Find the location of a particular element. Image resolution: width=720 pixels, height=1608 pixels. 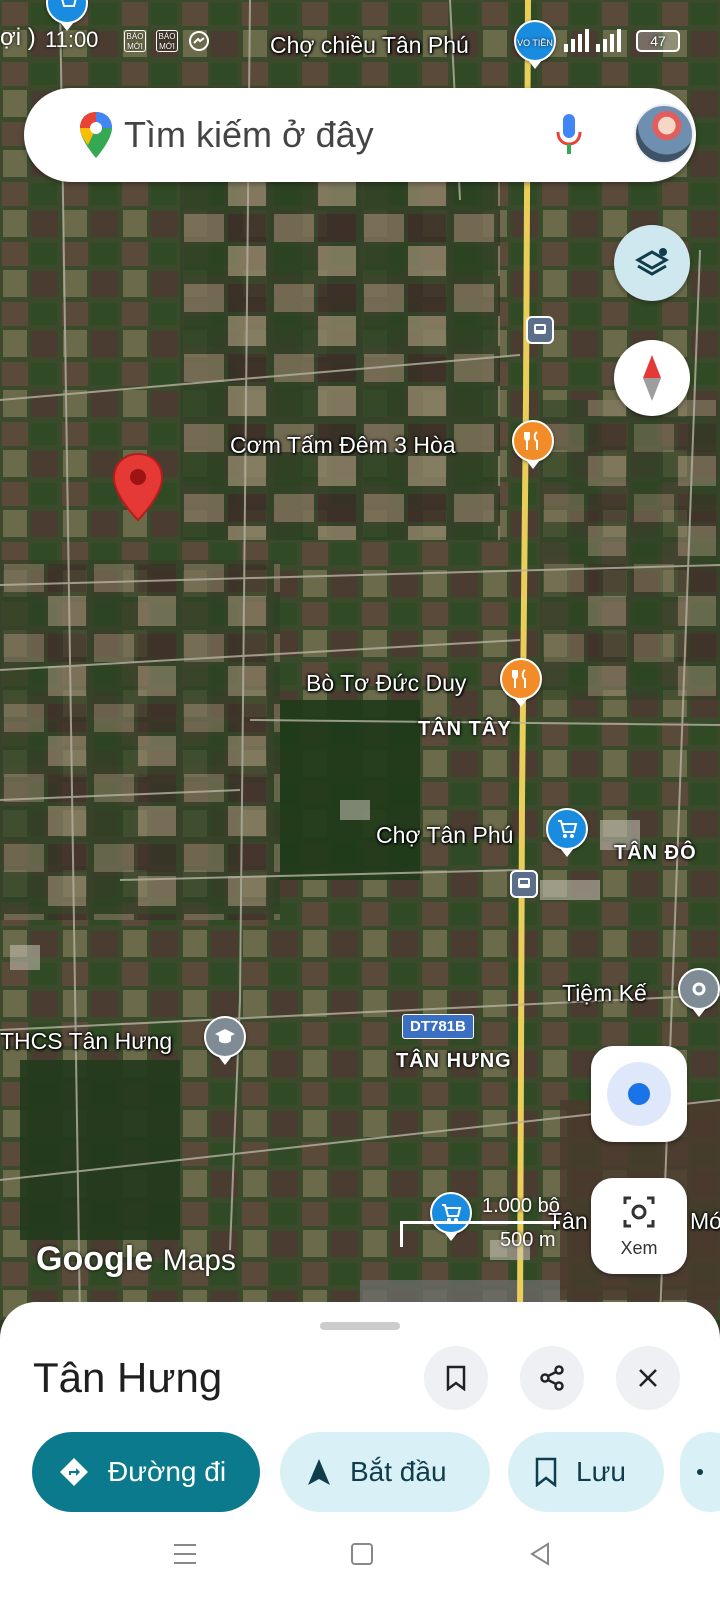

poi-label-com-tam: Cơm Tấm Đêm 3 Hòa is located at coordinates (343, 445).